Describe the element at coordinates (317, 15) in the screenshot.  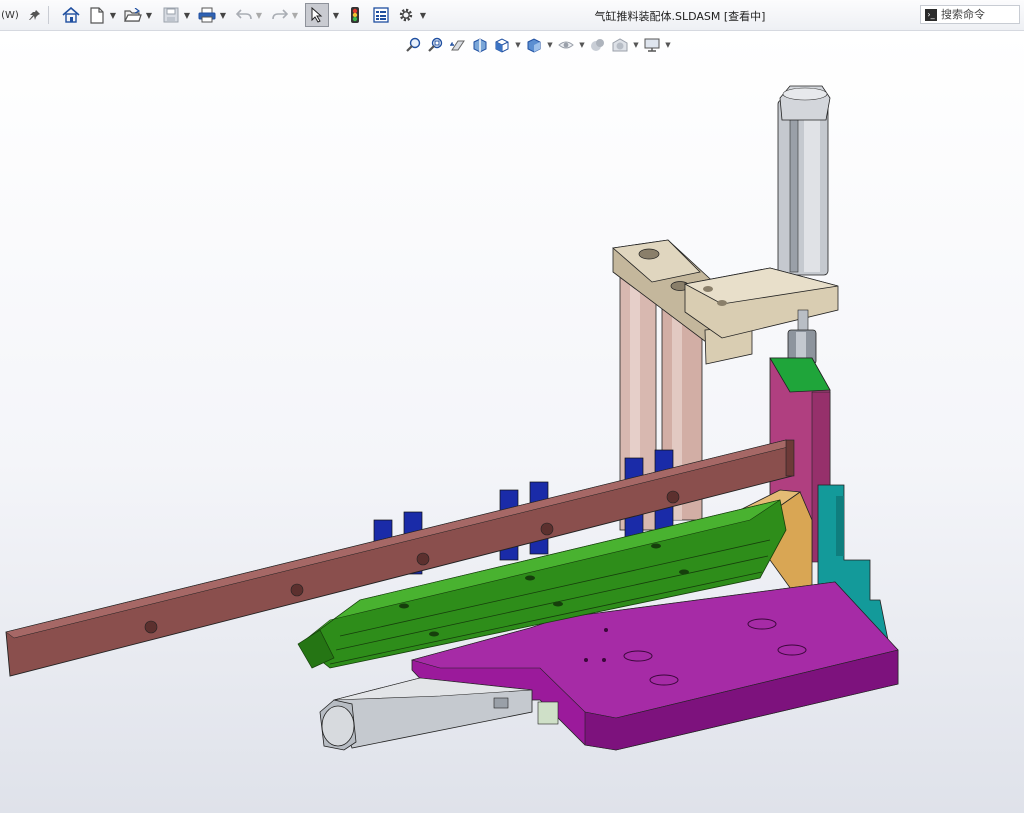
I see `select-cursor-icon` at that location.